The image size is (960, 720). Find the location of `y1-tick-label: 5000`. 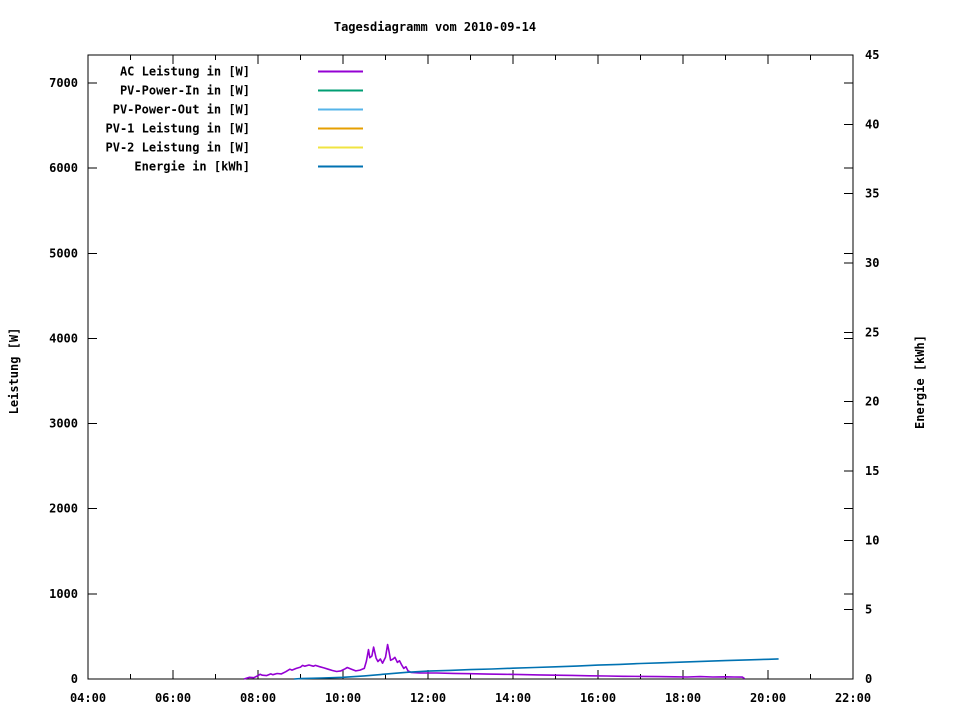

y1-tick-label: 5000 is located at coordinates (63, 253).